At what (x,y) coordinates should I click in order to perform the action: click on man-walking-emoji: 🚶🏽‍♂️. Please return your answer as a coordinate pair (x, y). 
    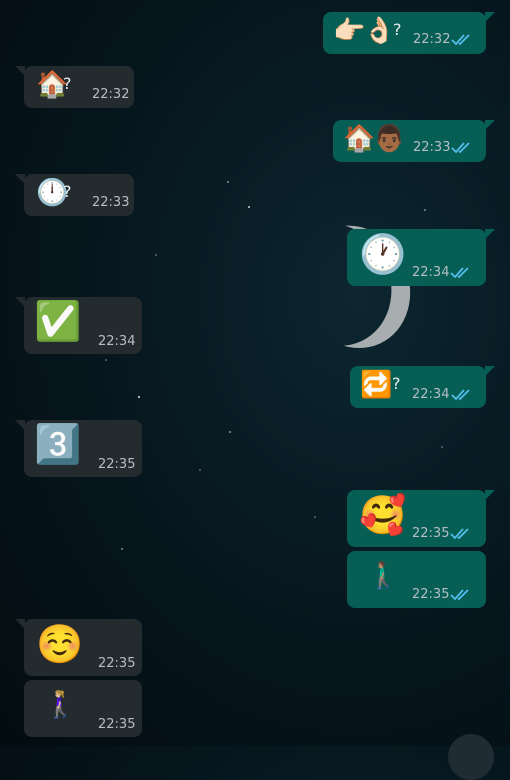
    Looking at the image, I should click on (383, 576).